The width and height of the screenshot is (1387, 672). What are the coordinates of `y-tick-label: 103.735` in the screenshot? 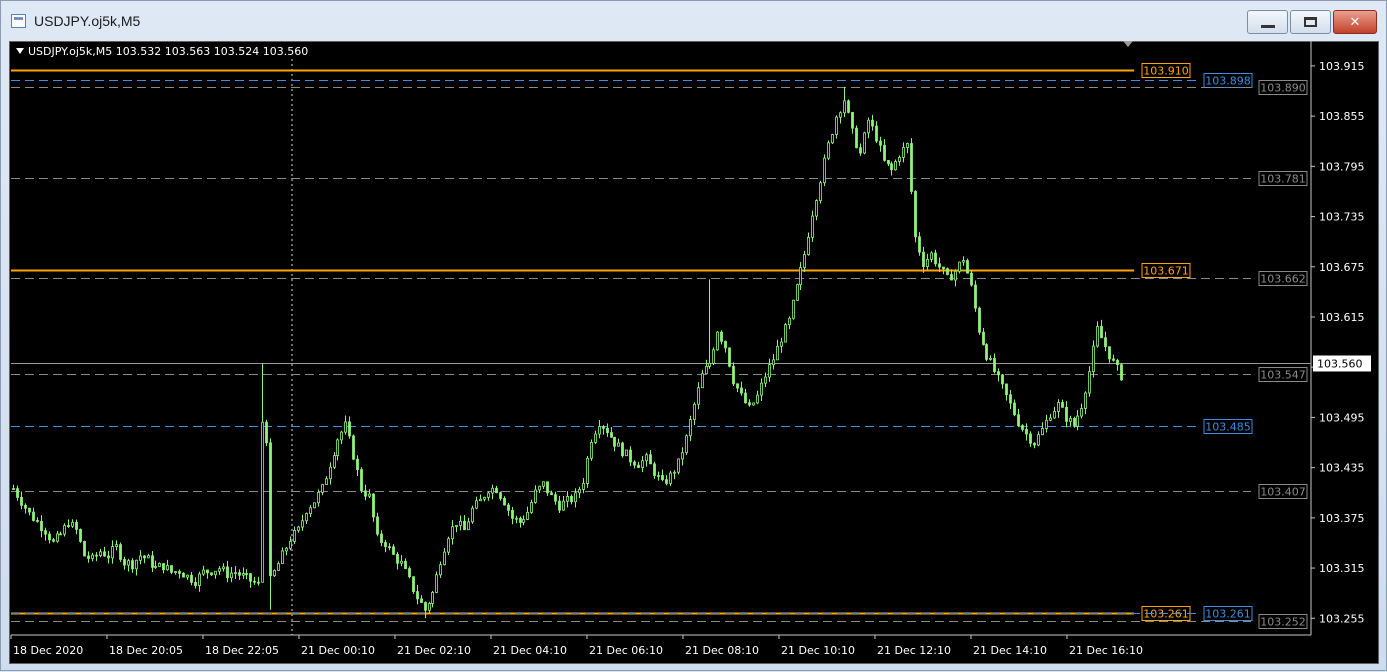 It's located at (1342, 217).